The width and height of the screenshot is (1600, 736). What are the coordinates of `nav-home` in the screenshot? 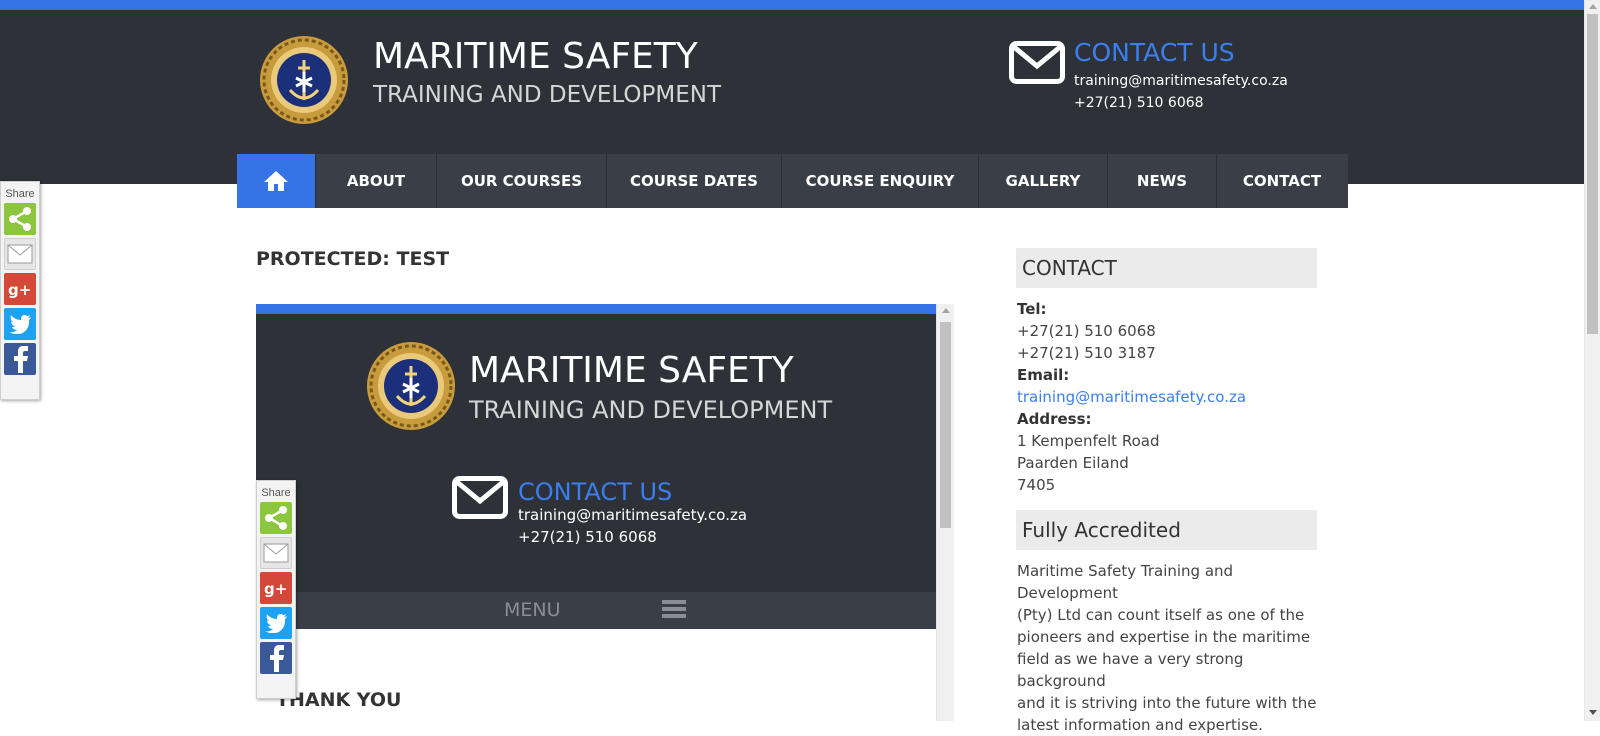 It's located at (276, 181).